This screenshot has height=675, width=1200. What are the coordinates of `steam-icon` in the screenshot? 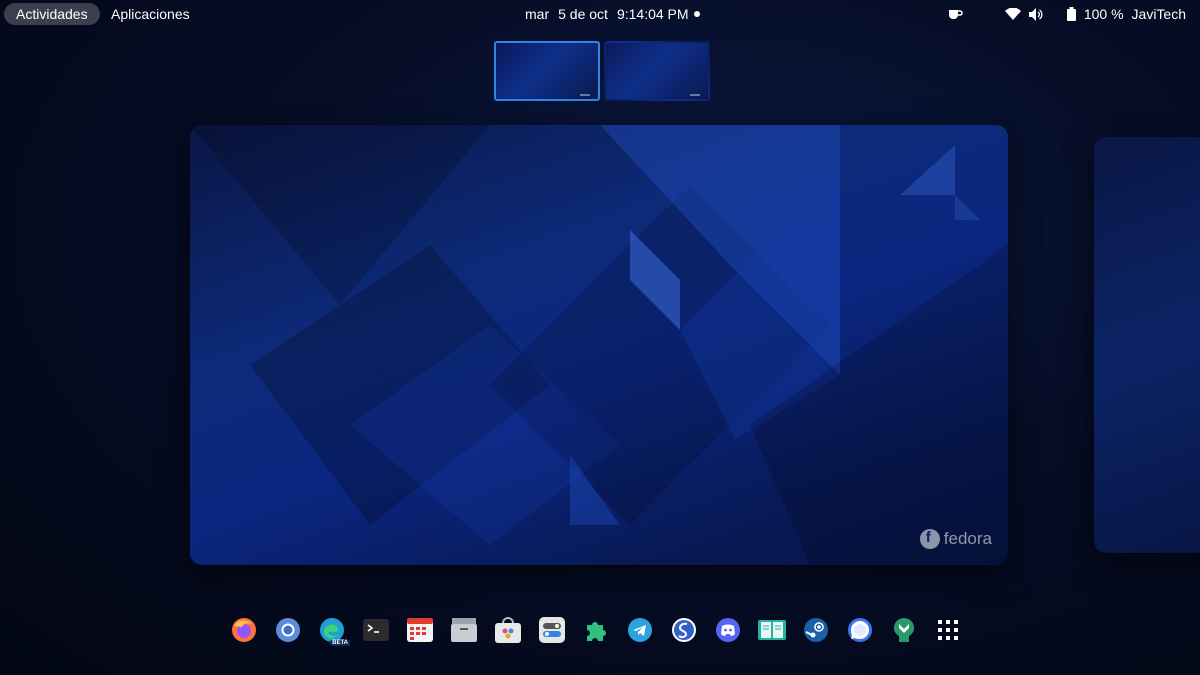 It's located at (816, 630).